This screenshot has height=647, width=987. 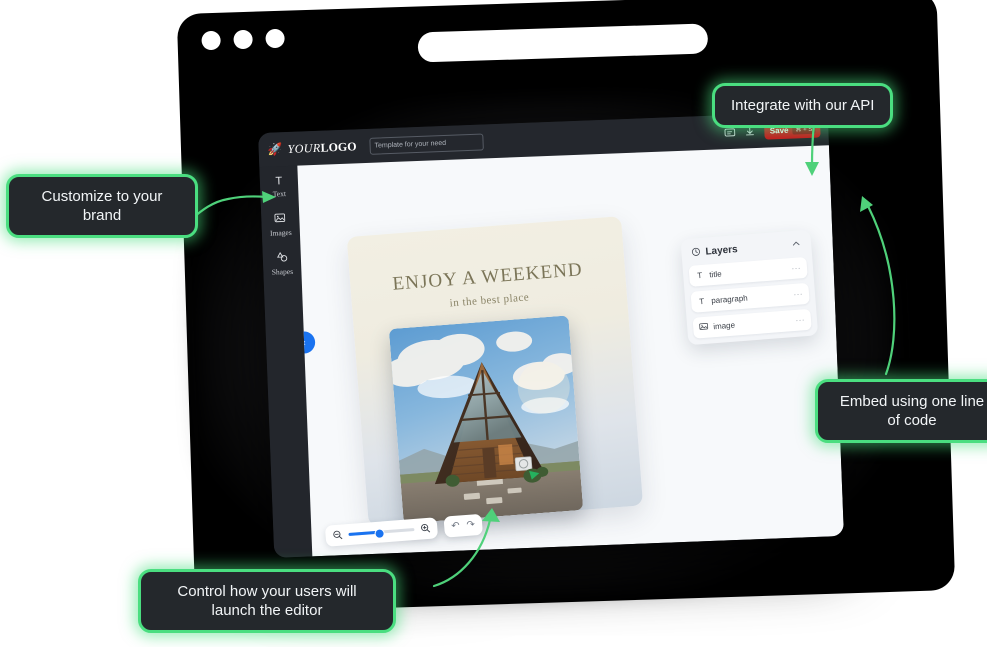 I want to click on traffic-lights, so click(x=243, y=39).